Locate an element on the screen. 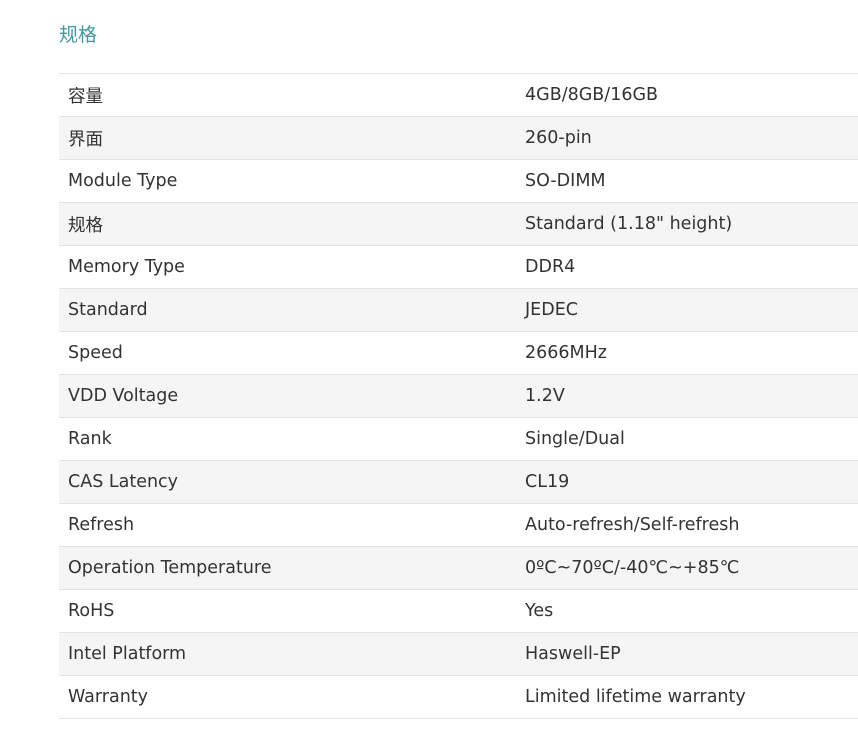 The width and height of the screenshot is (858, 732). spec-label: Module Type is located at coordinates (288, 181).